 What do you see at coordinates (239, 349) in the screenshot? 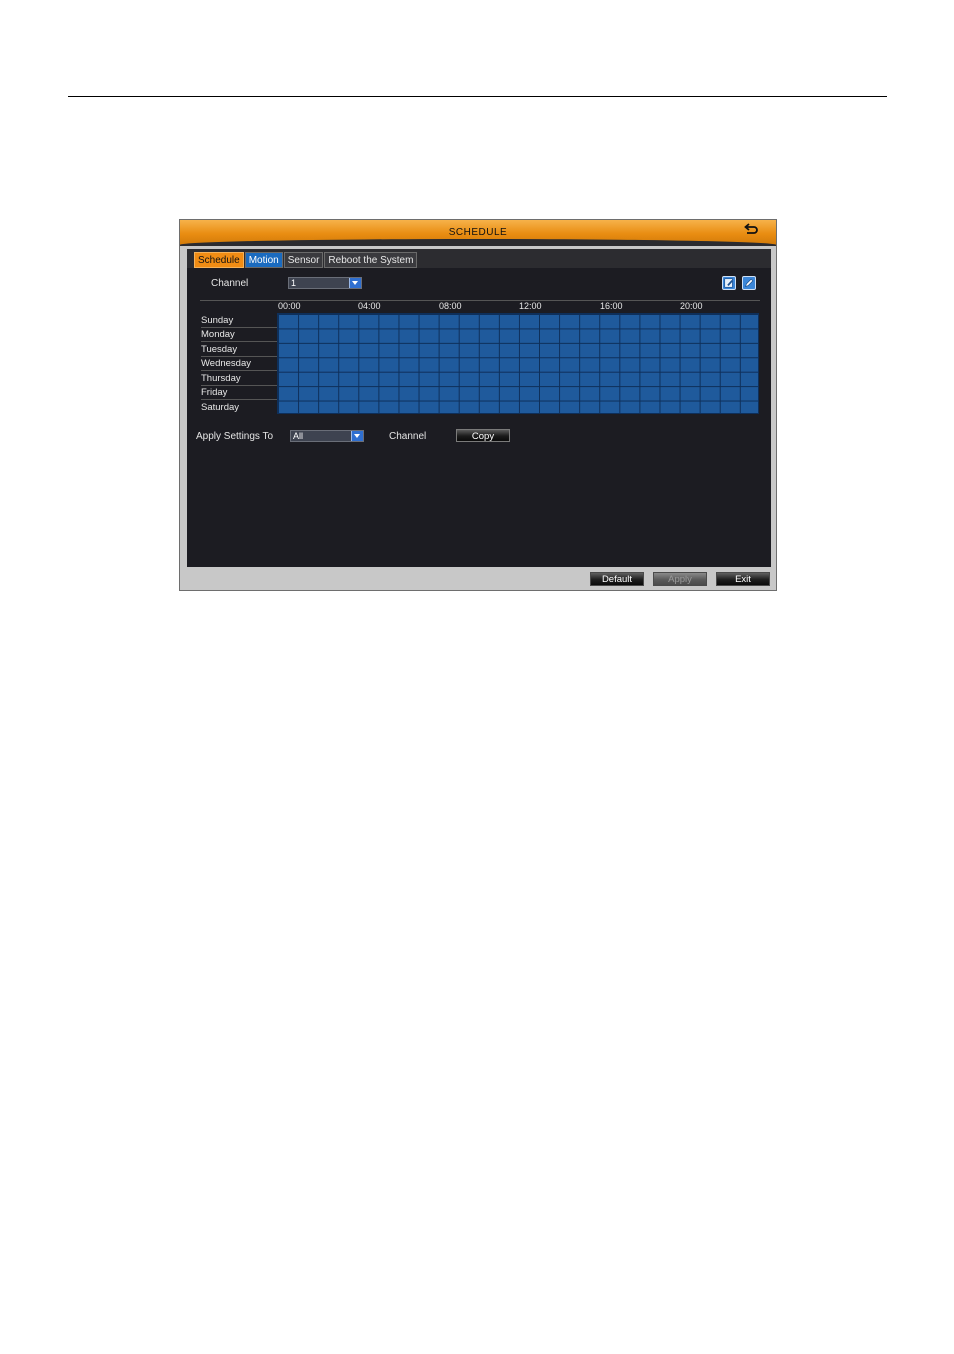
I see `day-label-tuesday: Tuesday` at bounding box center [239, 349].